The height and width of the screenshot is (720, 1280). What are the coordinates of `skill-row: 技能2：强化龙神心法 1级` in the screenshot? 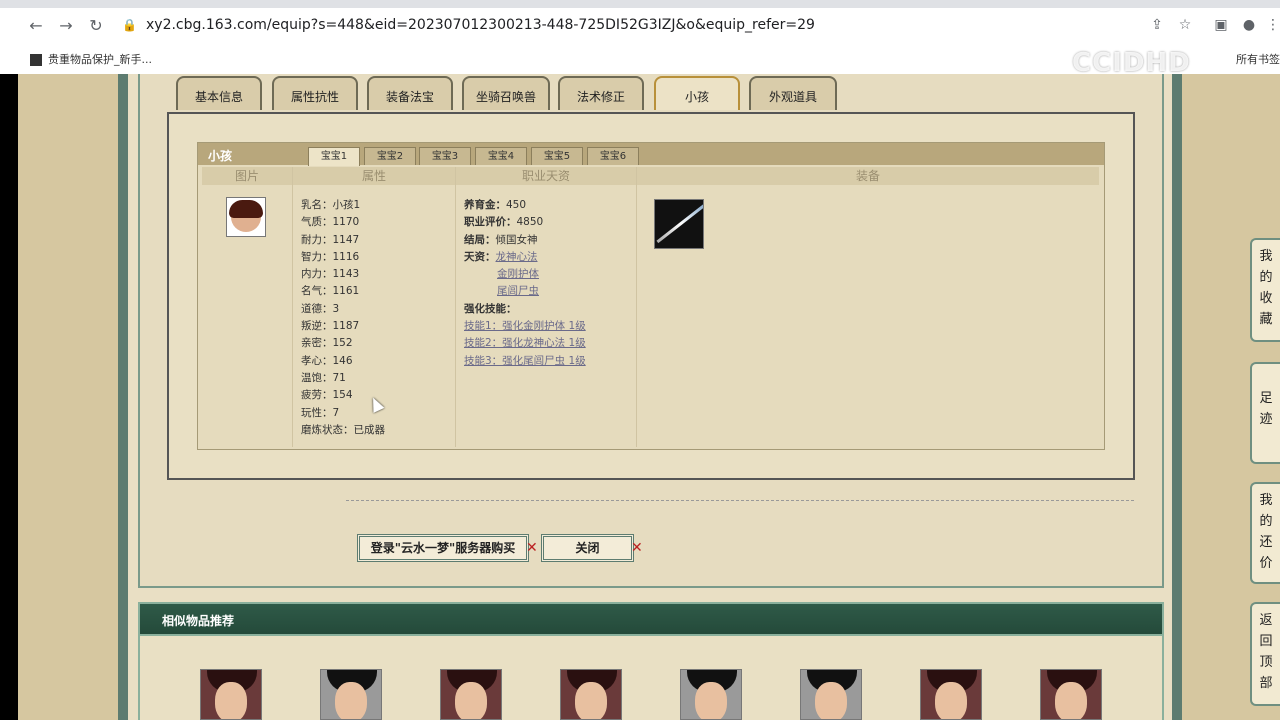 It's located at (525, 343).